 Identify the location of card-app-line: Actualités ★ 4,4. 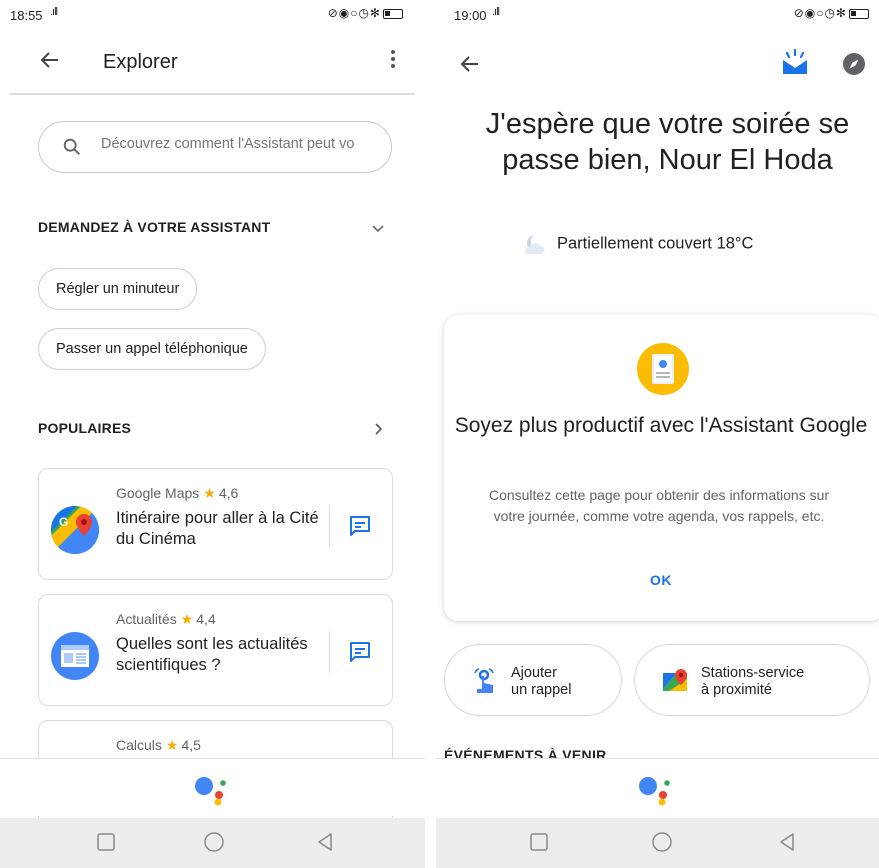
(166, 619).